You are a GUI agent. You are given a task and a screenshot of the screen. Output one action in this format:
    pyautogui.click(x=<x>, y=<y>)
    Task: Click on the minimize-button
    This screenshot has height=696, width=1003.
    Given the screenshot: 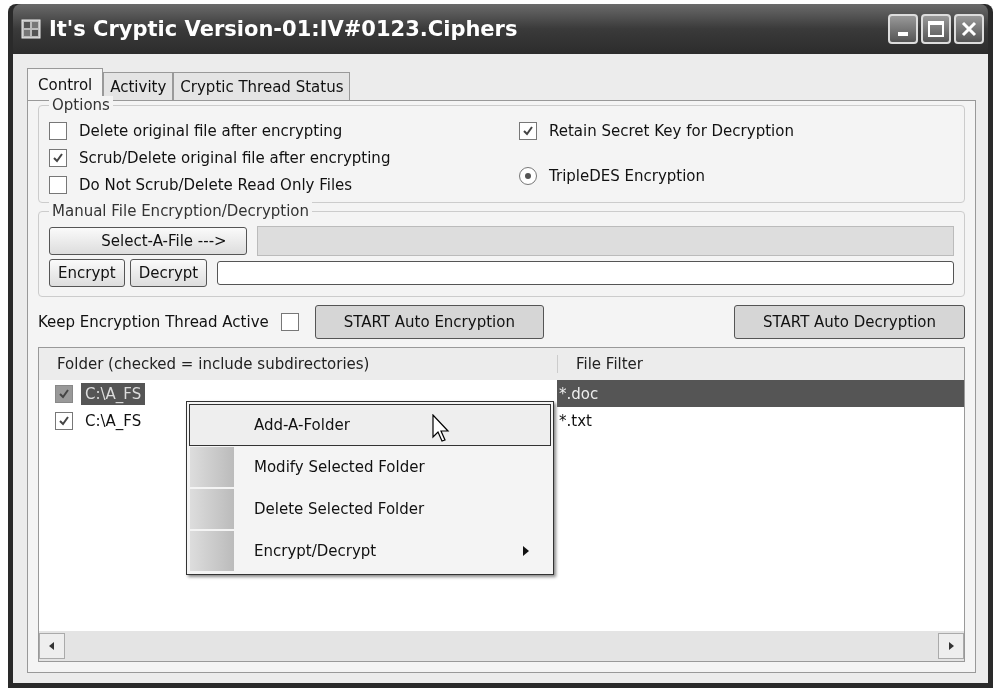 What is the action you would take?
    pyautogui.click(x=903, y=29)
    